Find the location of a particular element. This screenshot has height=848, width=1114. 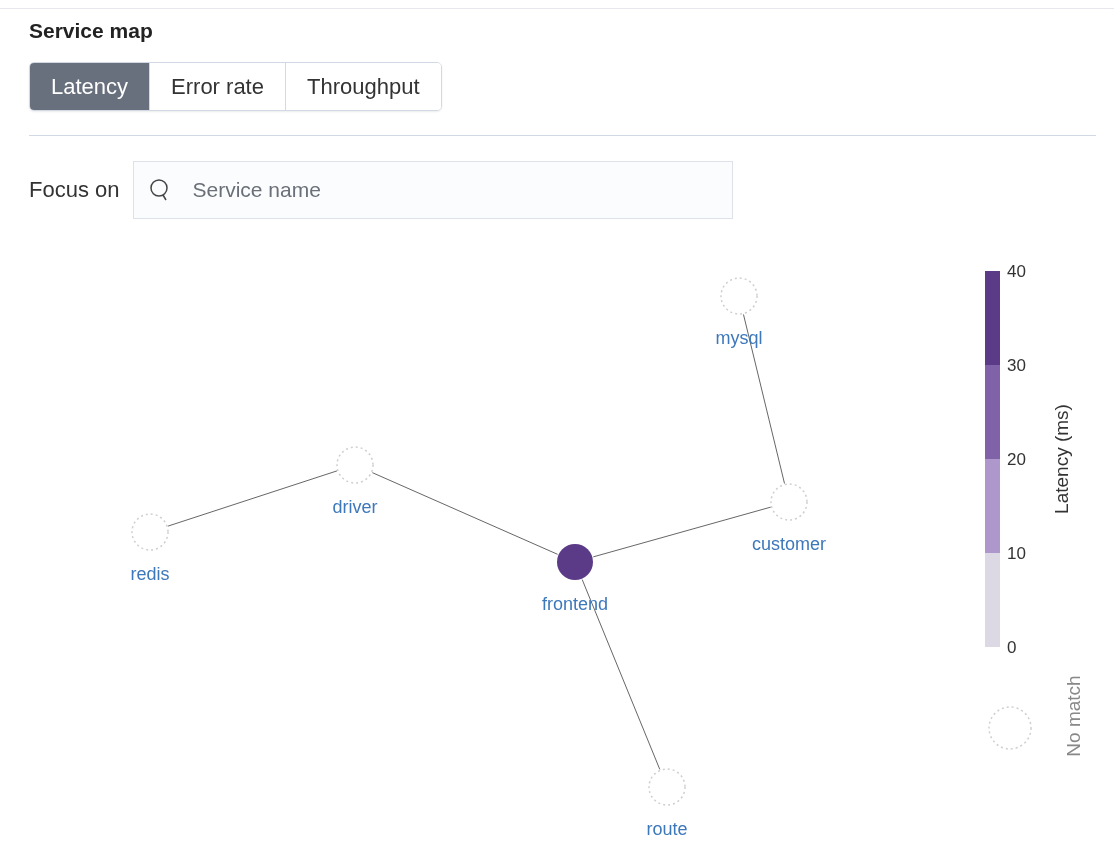

no-match-icon is located at coordinates (1010, 728).